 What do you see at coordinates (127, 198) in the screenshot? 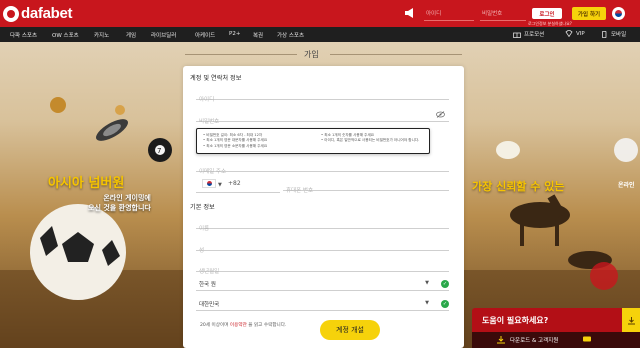
I see `banner-left-sub-line1: 온라인 게이밍에` at bounding box center [127, 198].